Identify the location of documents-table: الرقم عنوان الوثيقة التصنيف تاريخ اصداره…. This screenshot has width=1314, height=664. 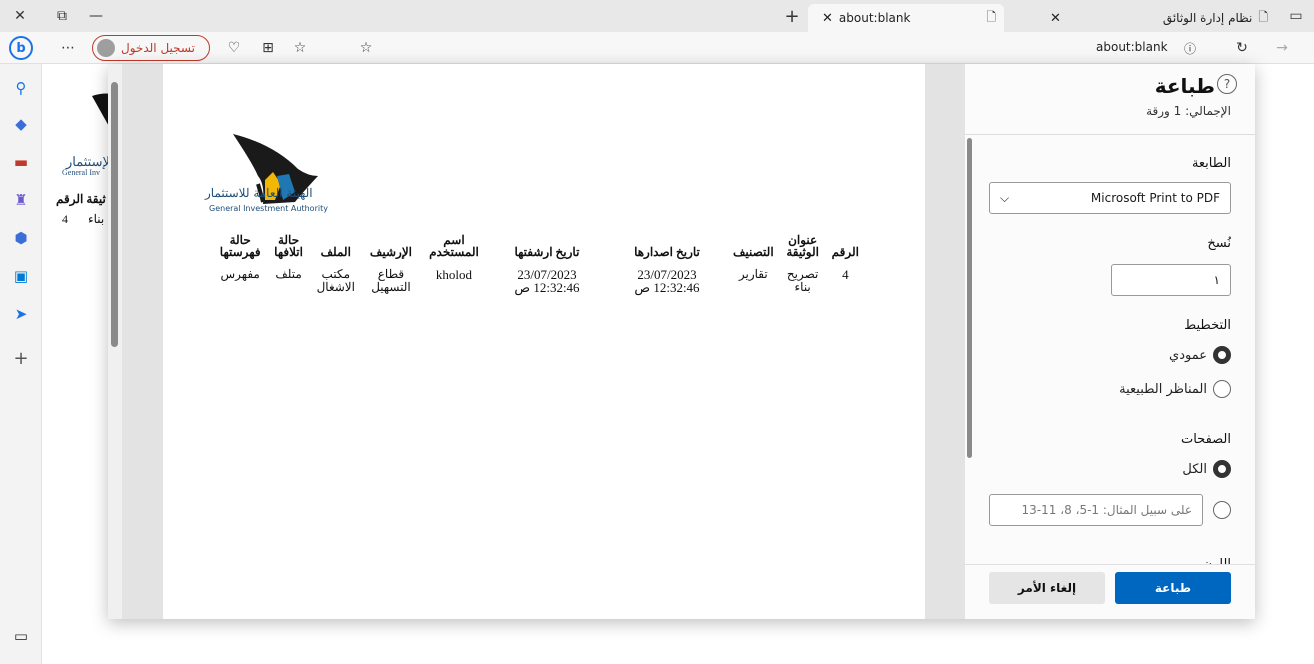
(539, 264).